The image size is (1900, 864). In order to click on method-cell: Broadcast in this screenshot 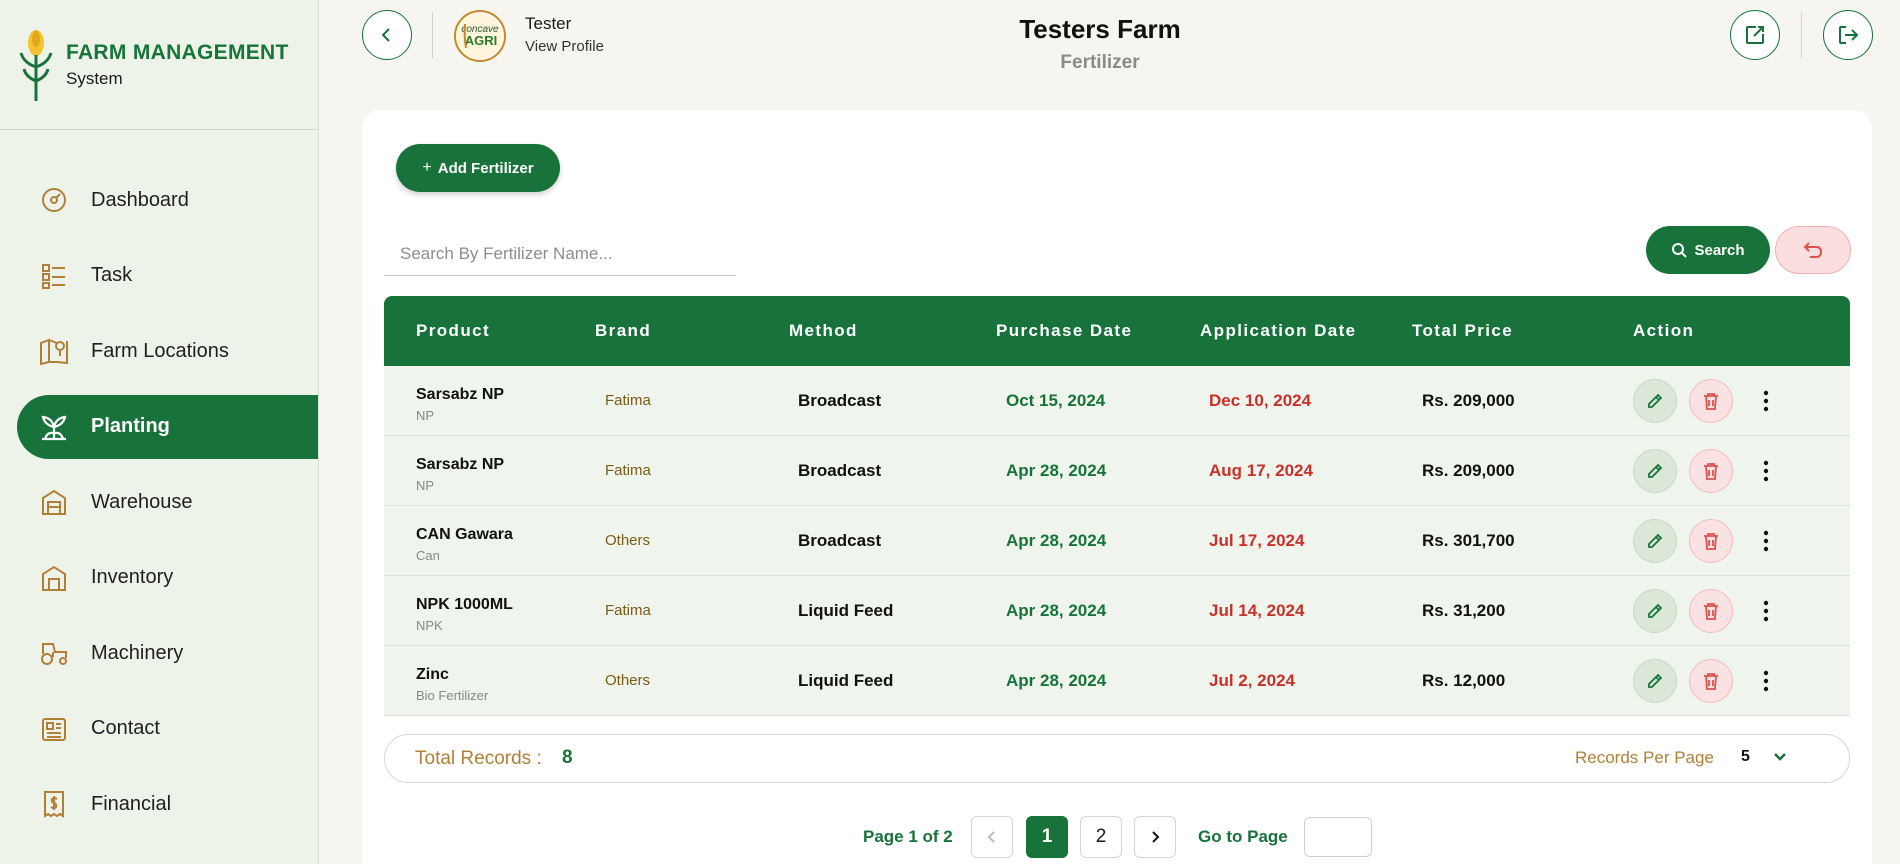, I will do `click(840, 470)`.